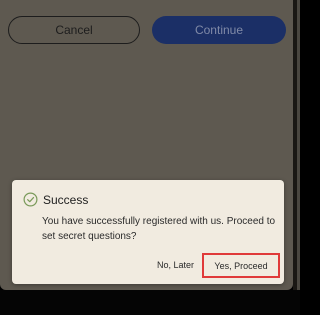 The image size is (320, 315). What do you see at coordinates (74, 30) in the screenshot?
I see `cancel-button: Cancel` at bounding box center [74, 30].